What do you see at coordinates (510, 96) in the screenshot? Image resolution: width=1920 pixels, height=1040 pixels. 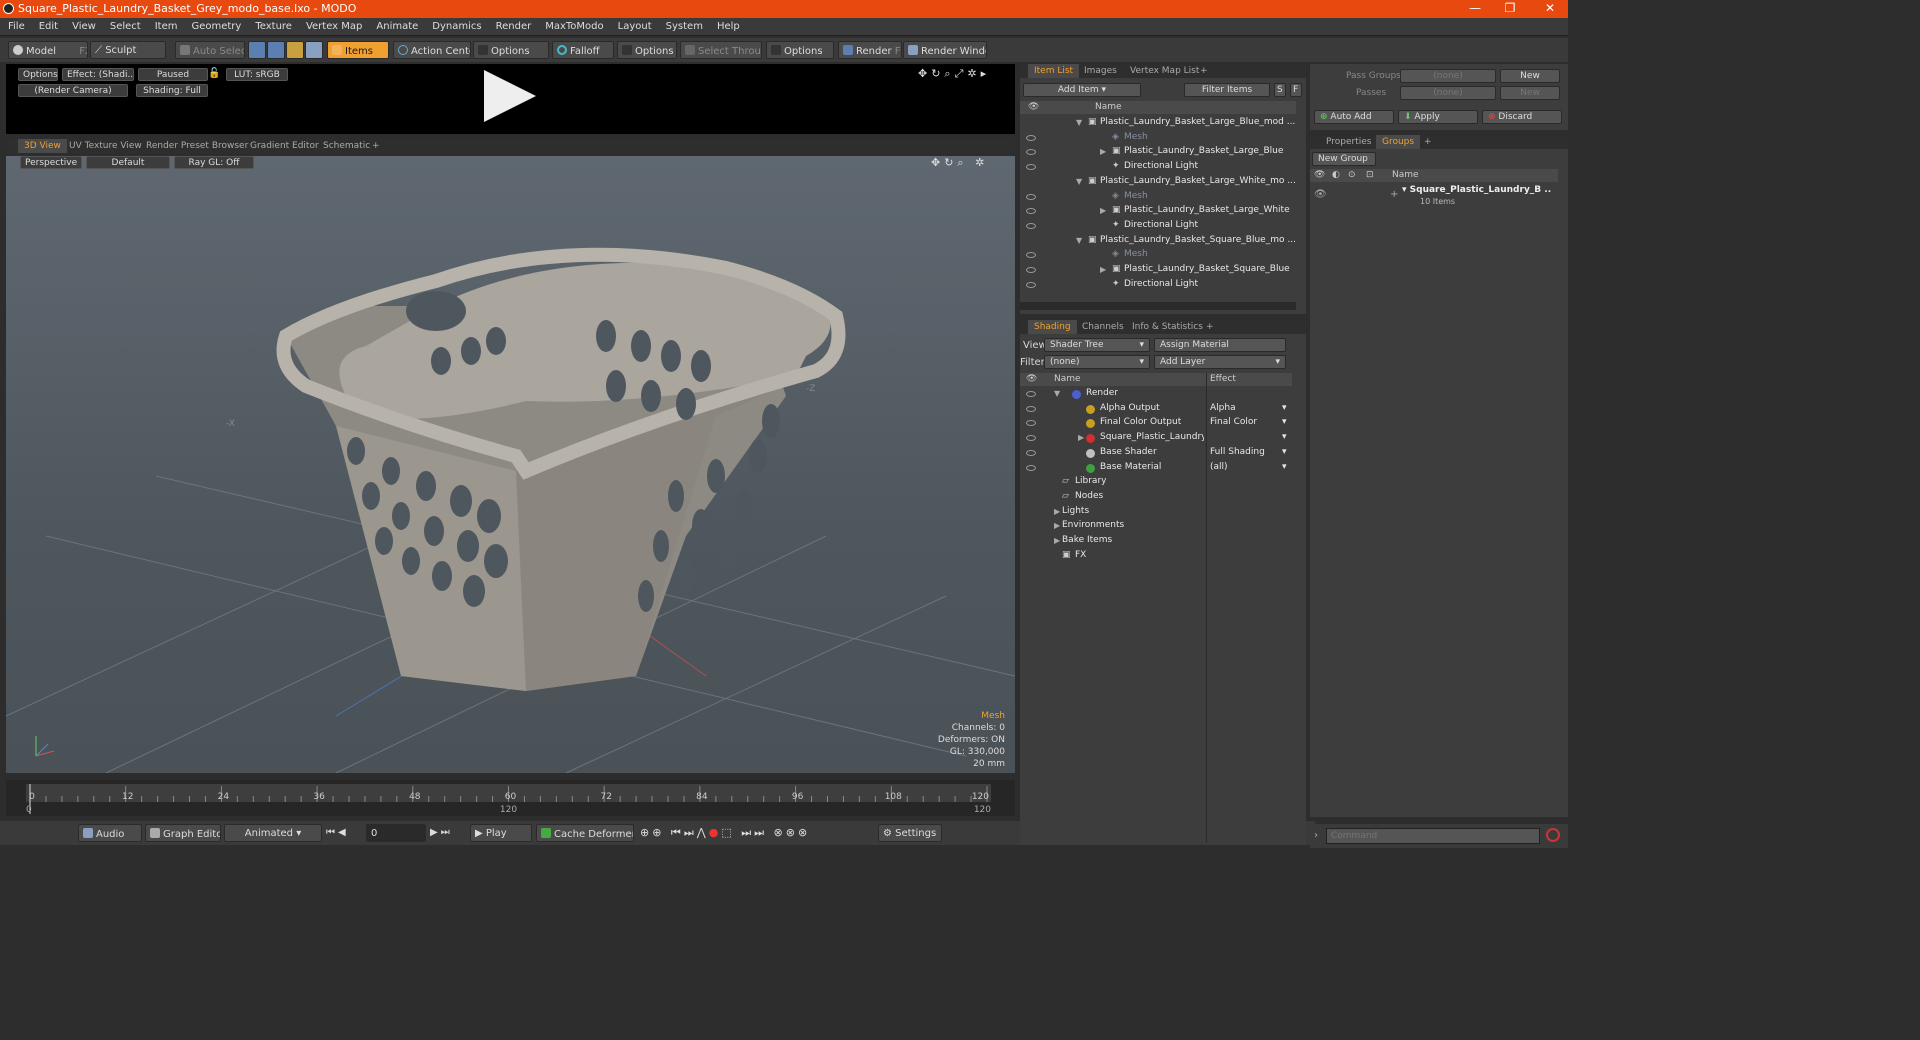 I see `play-preview-icon` at bounding box center [510, 96].